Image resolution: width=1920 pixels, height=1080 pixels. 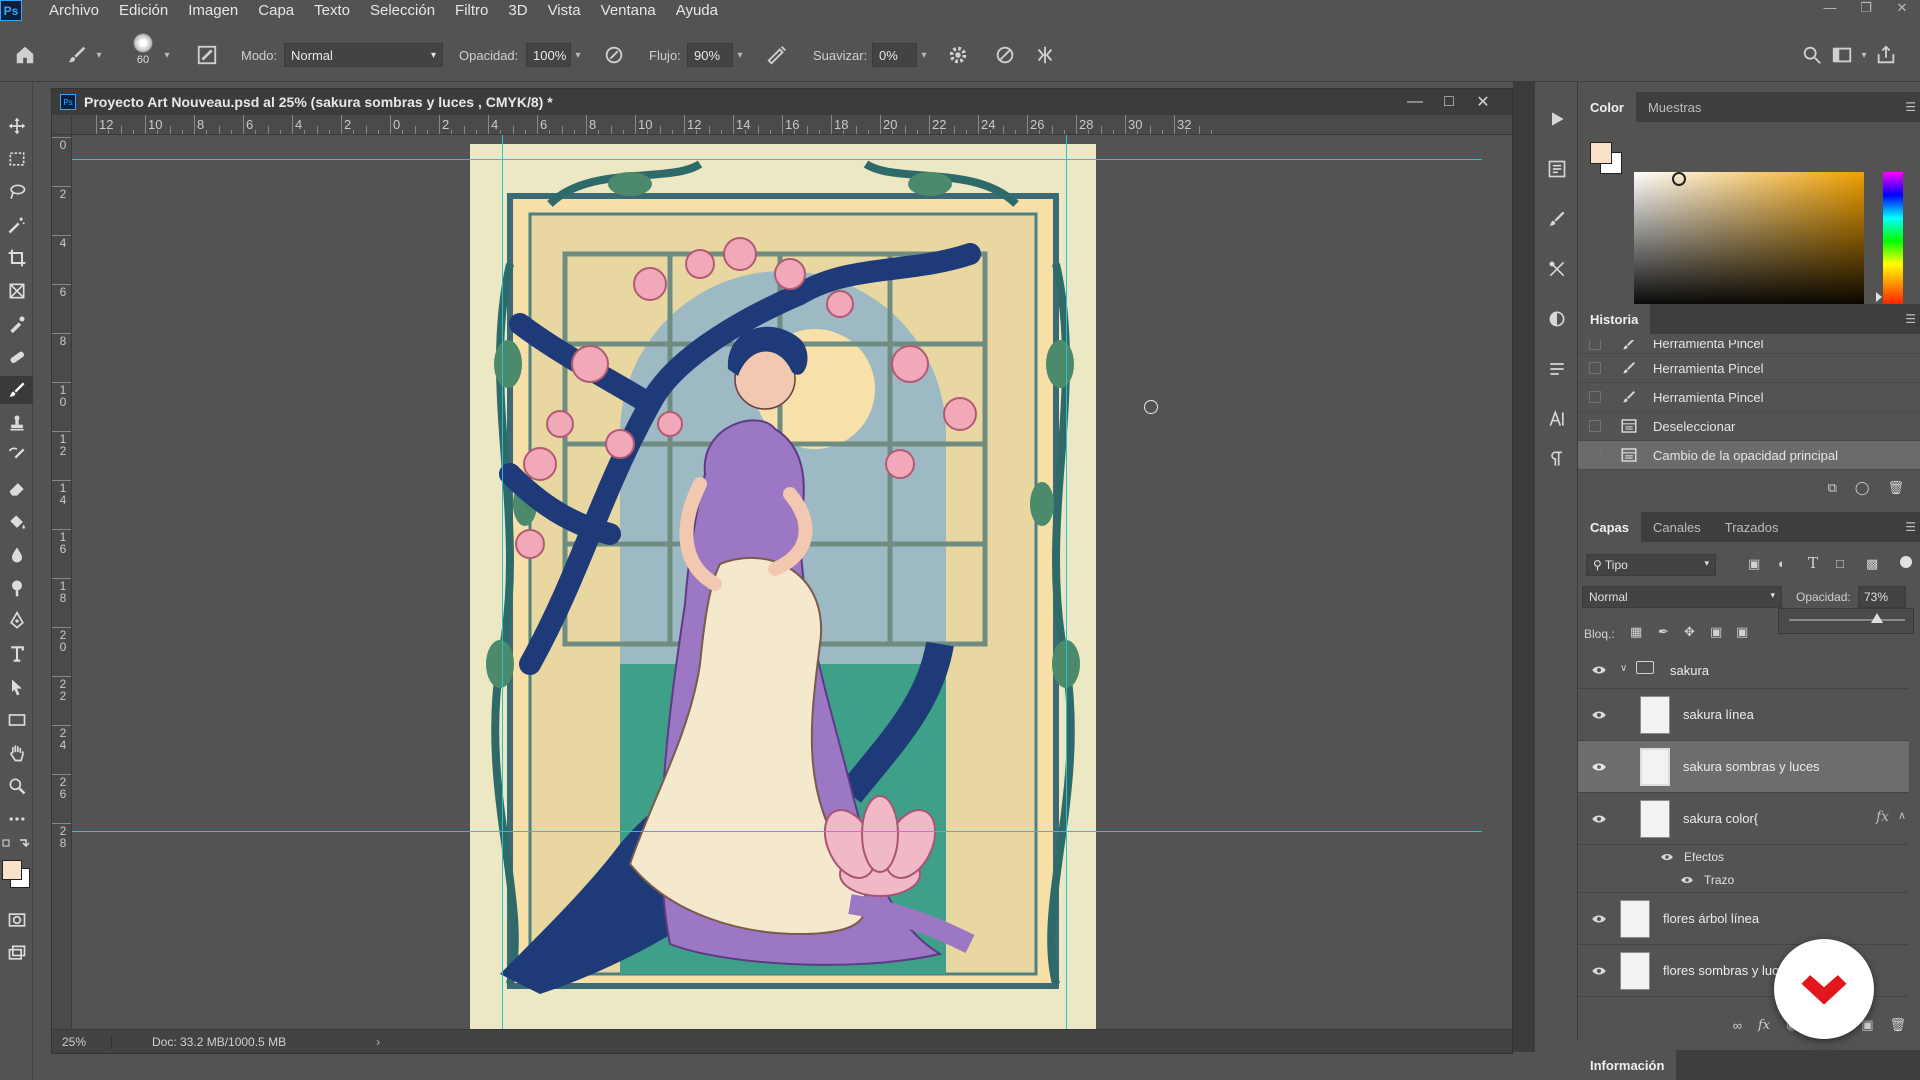 I want to click on path-selection-tool-icon, so click(x=16, y=687).